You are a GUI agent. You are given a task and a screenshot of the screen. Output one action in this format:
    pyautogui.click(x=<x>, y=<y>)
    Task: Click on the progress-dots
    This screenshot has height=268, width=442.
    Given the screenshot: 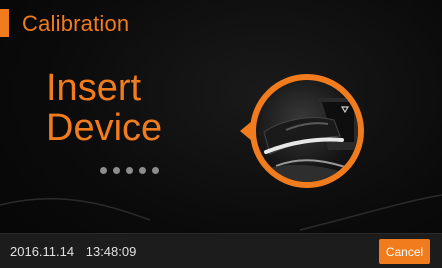 What is the action you would take?
    pyautogui.click(x=129, y=170)
    